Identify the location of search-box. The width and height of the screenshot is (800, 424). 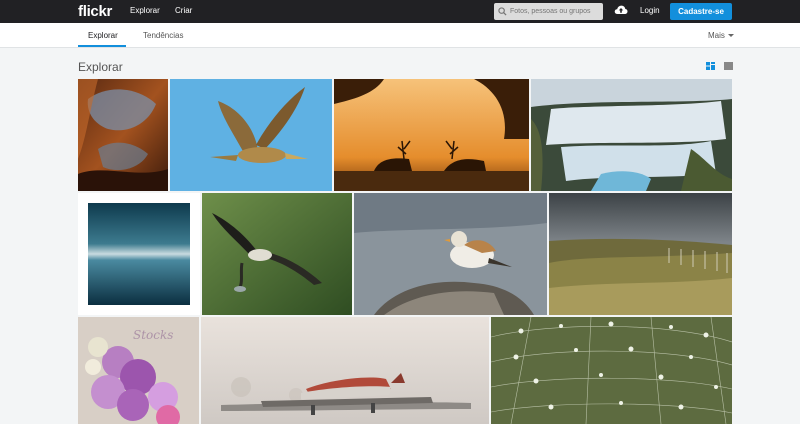
(548, 11).